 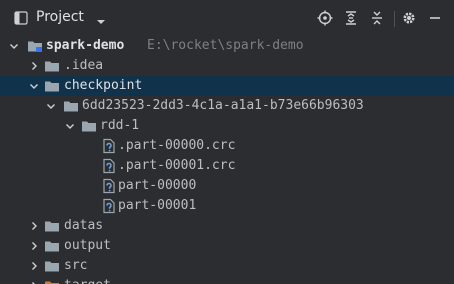 I want to click on tree-item-label: 6dd23523-2dd3-4c1a-a1a1-b73e66b96303, so click(x=223, y=105).